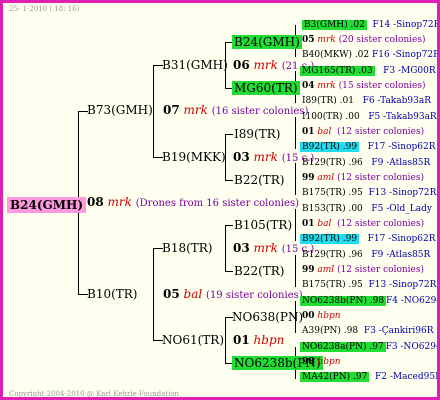 Image resolution: width=440 pixels, height=400 pixels. I want to click on g3-b24-name: B24(GMH), so click(267, 42).